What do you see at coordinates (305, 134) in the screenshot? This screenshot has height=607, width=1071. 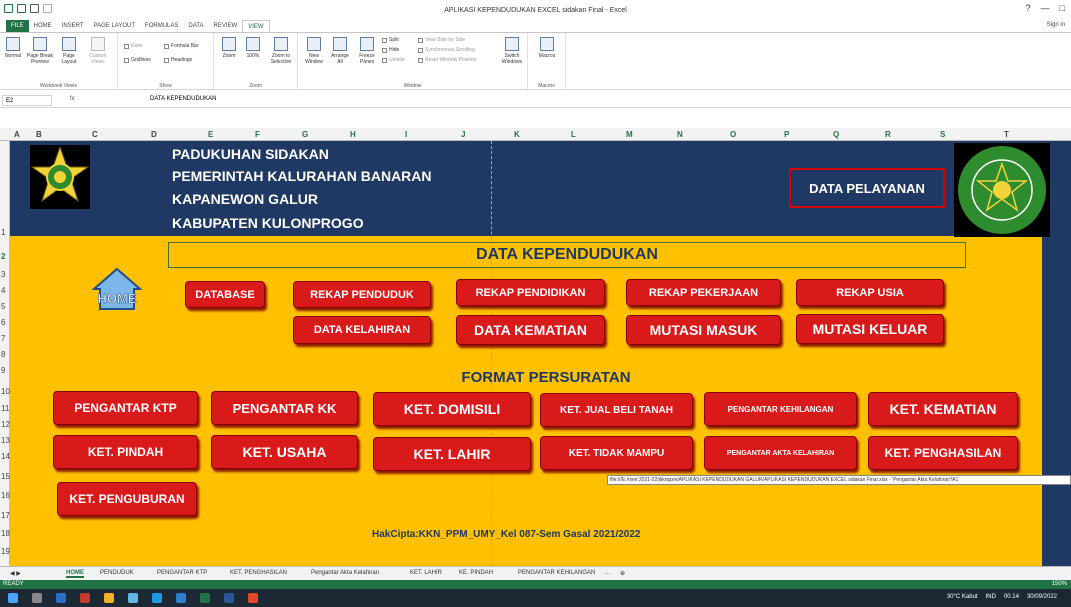 I see `column-header: G` at bounding box center [305, 134].